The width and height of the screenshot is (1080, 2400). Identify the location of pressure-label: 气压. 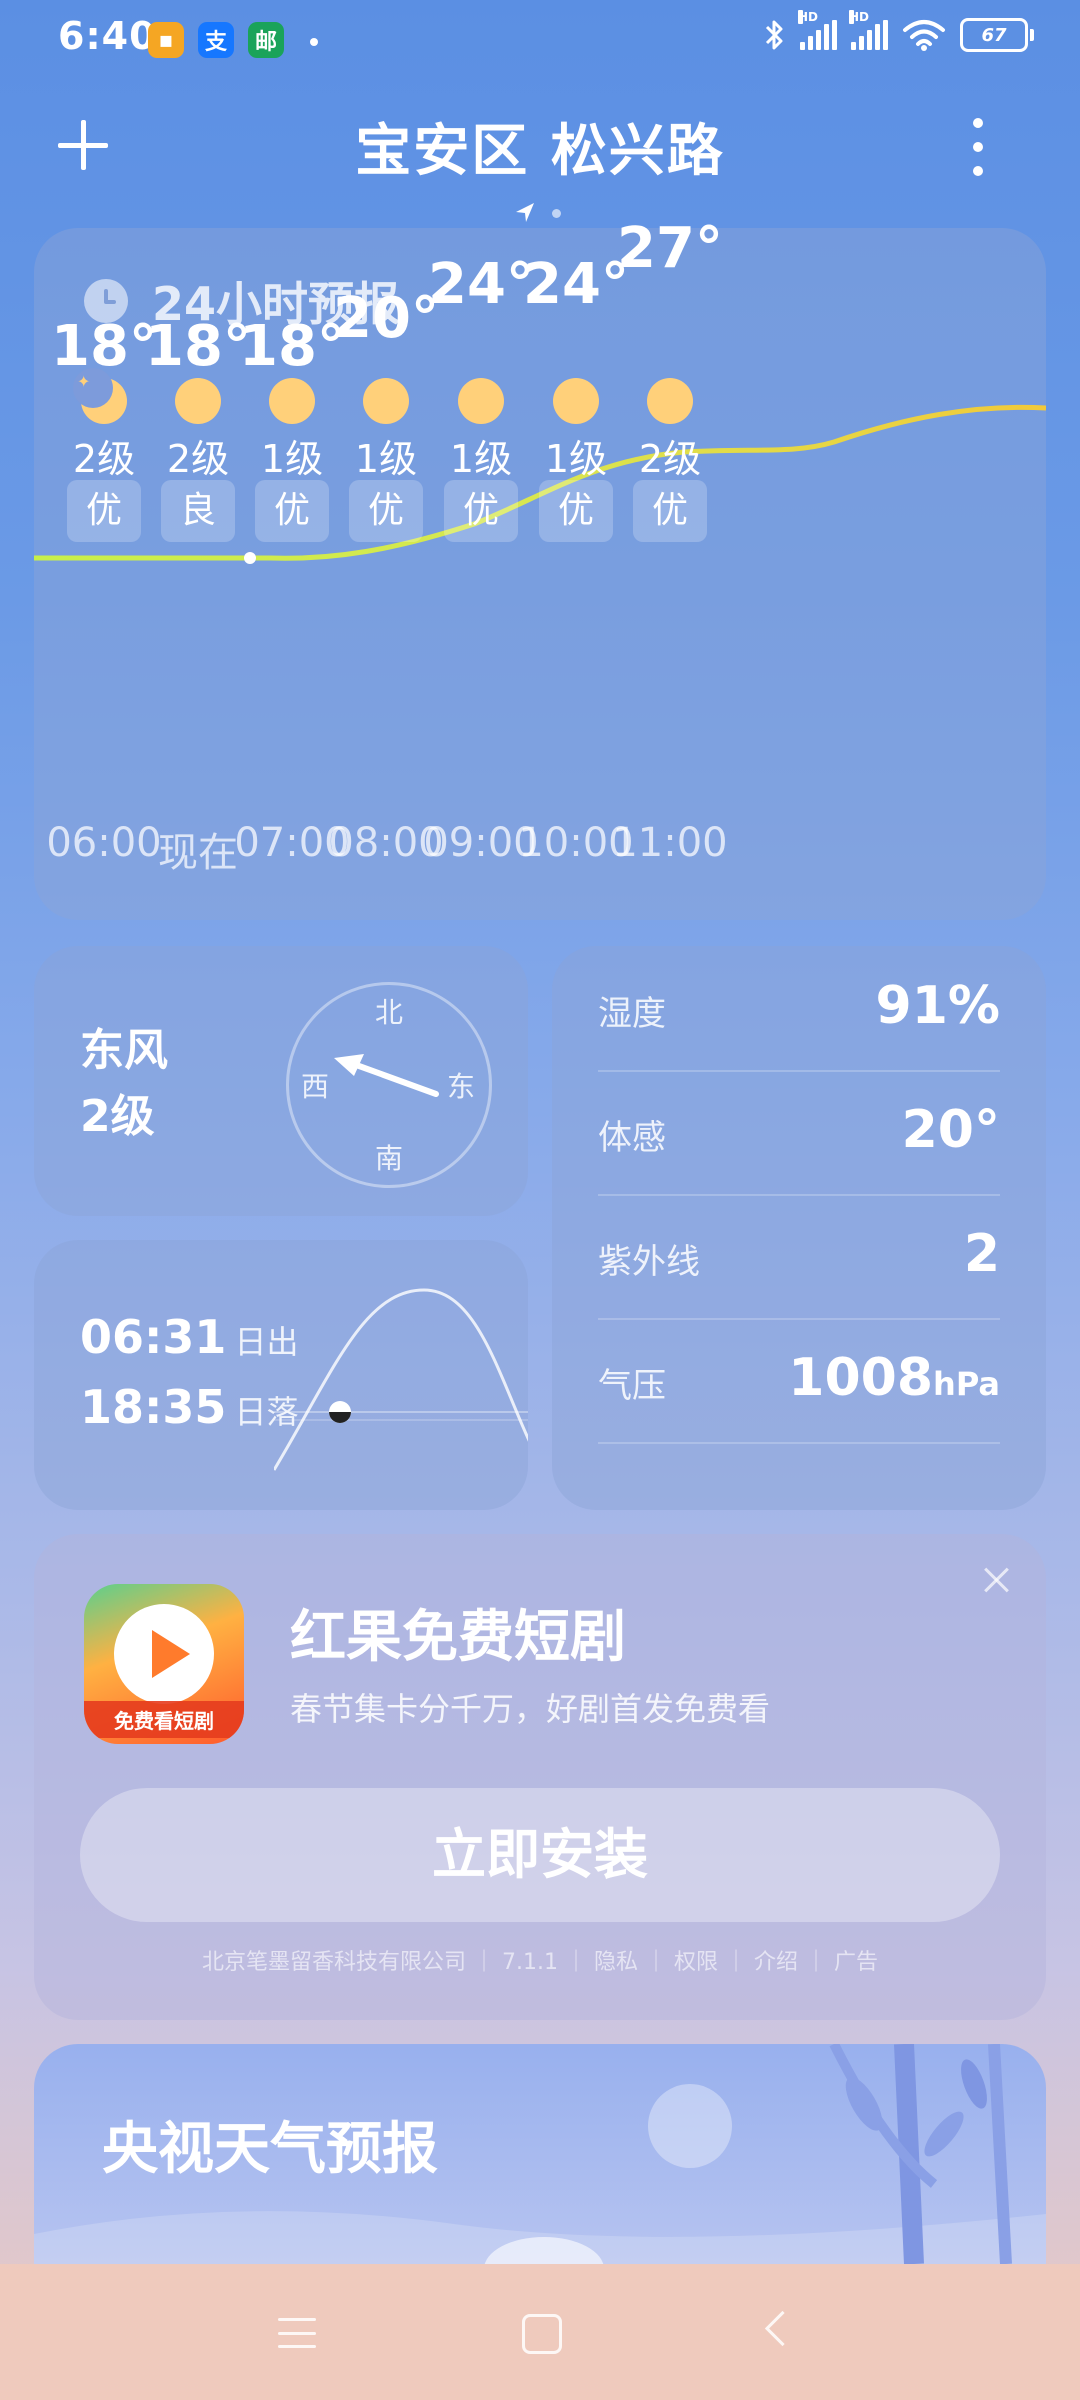
(632, 1386).